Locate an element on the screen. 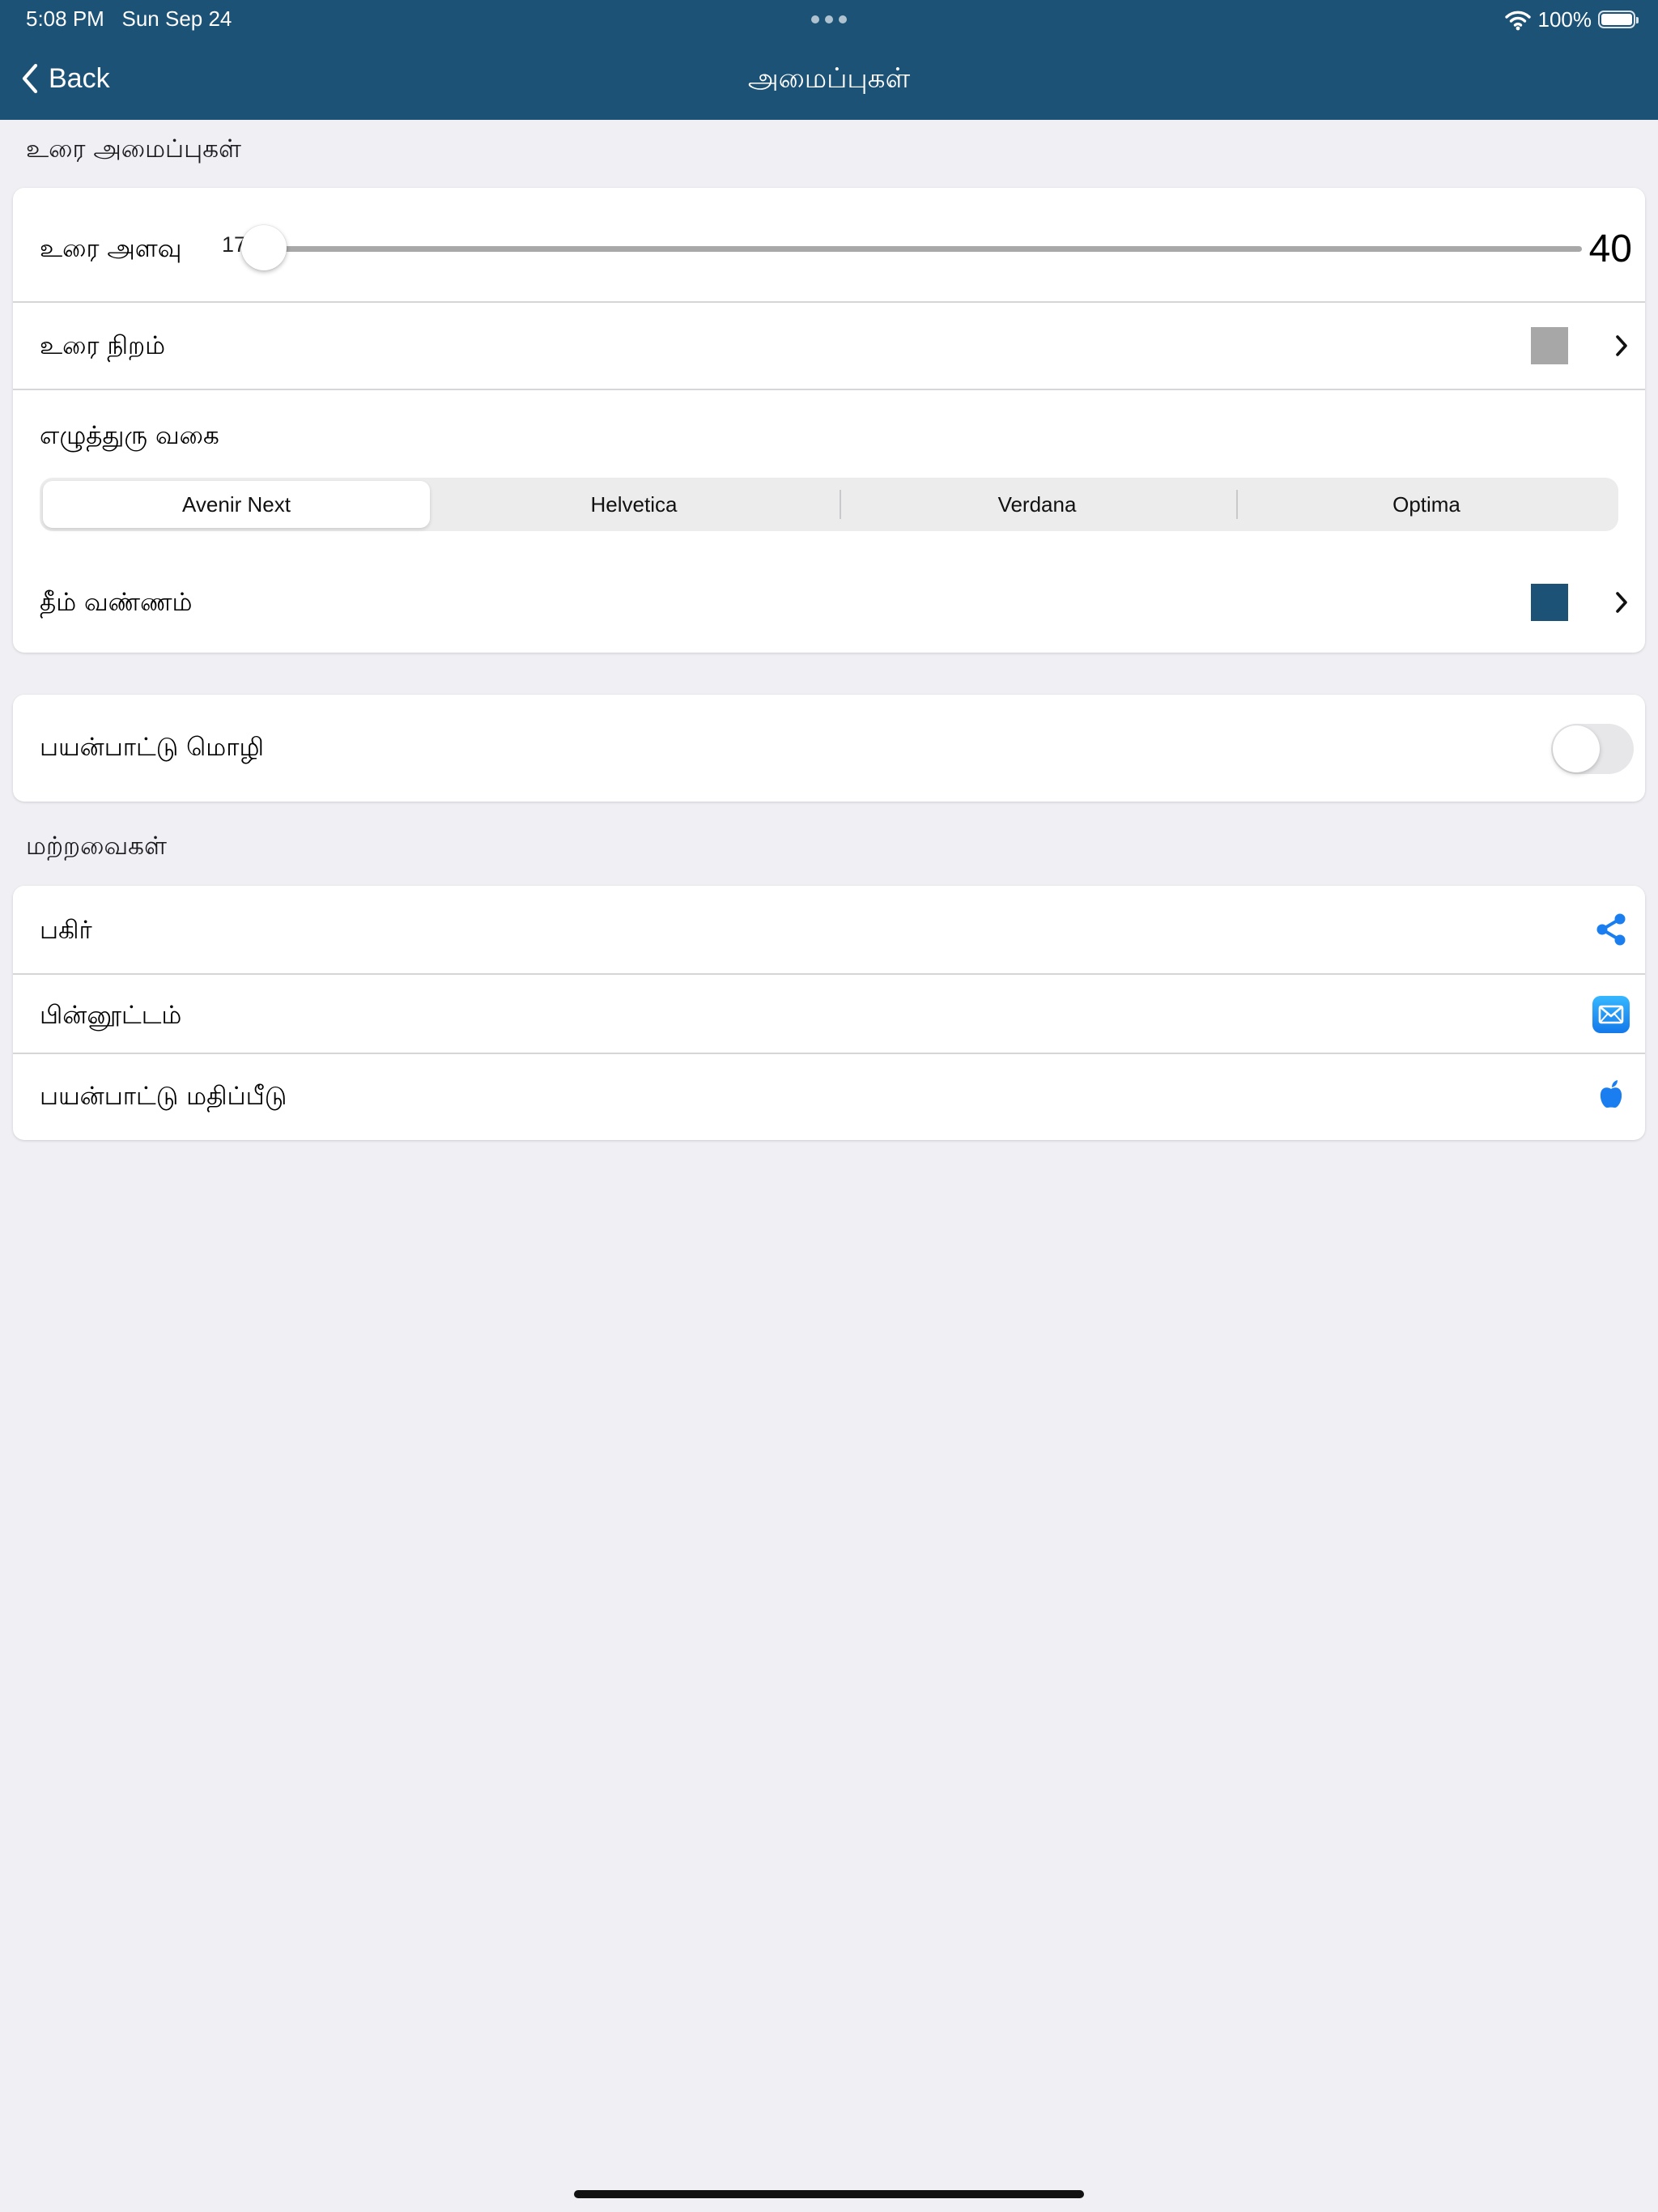  wifi-icon is located at coordinates (1517, 21).